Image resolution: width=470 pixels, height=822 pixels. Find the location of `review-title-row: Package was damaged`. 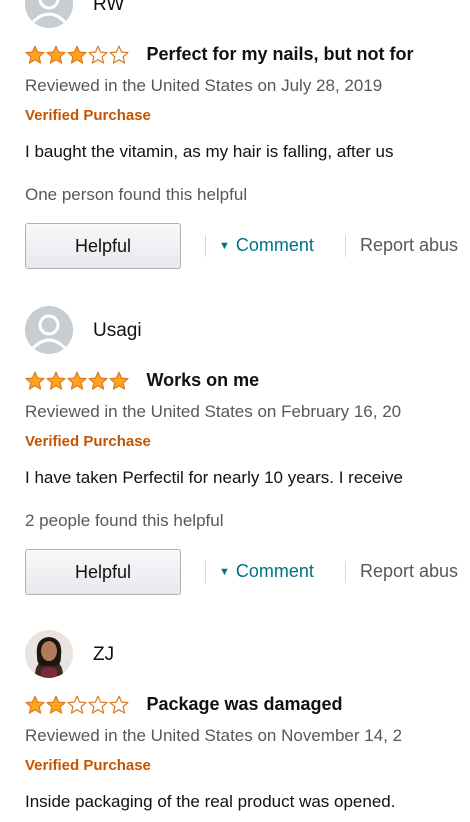

review-title-row: Package was damaged is located at coordinates (184, 706).